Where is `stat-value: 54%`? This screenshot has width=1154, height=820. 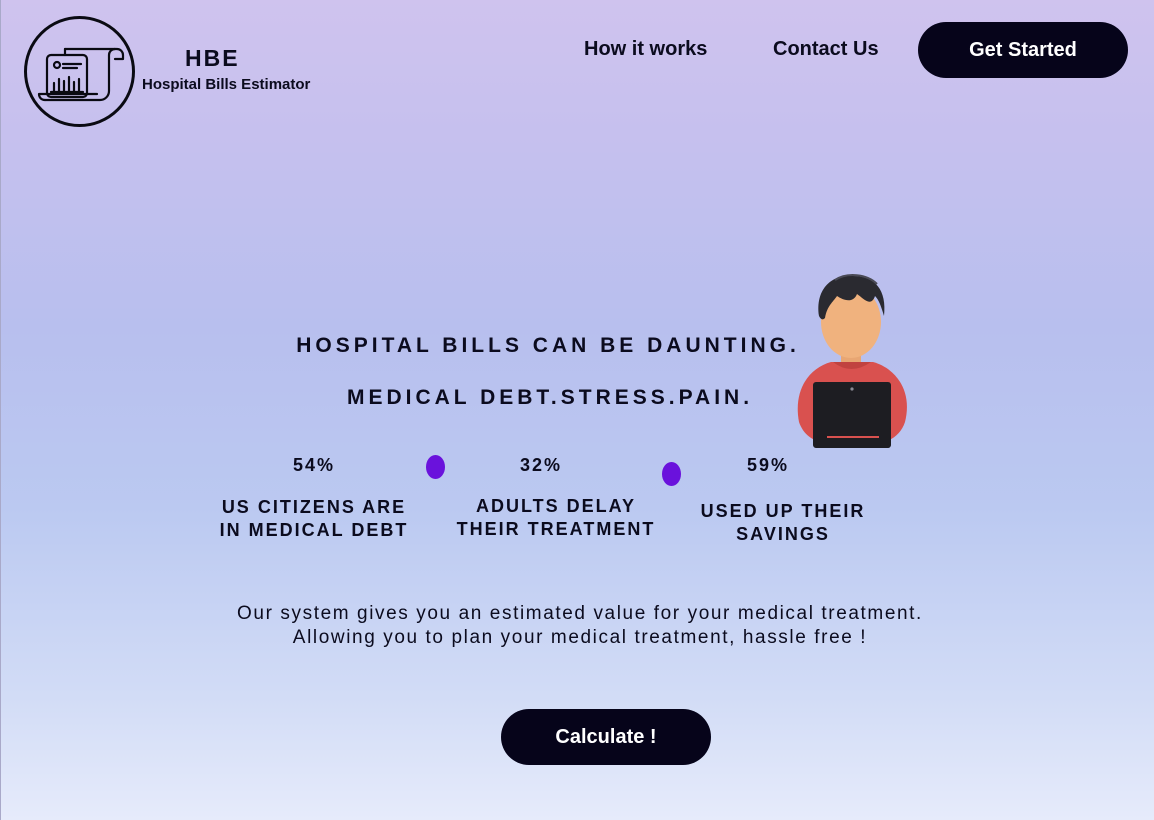 stat-value: 54% is located at coordinates (314, 465).